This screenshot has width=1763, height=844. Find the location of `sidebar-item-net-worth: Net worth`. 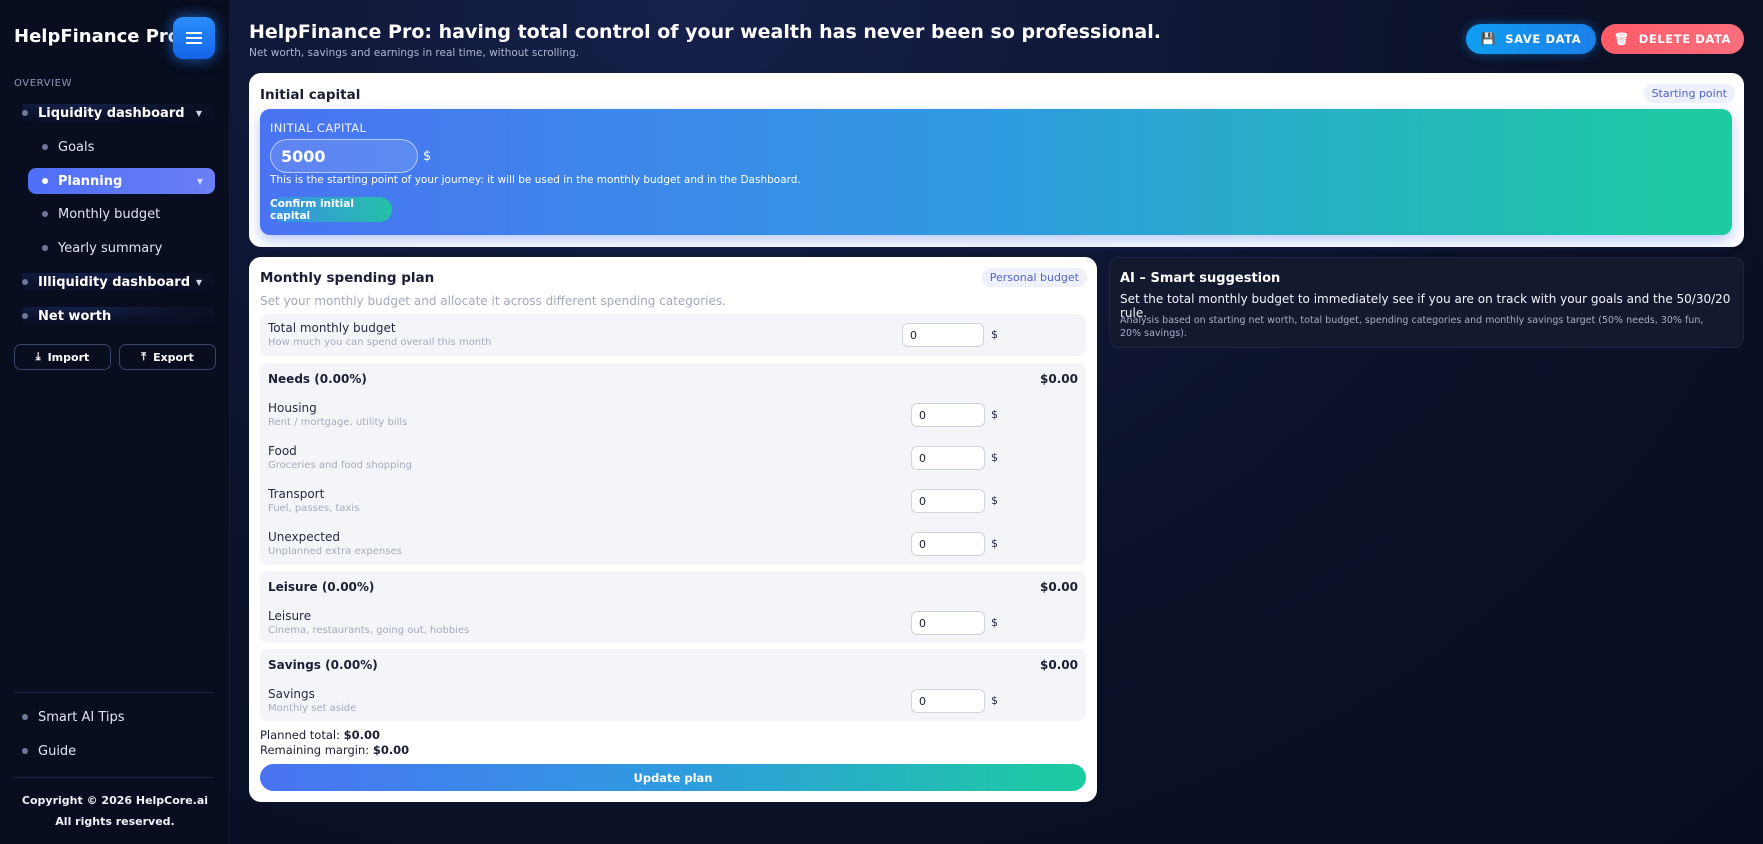

sidebar-item-net-worth: Net worth is located at coordinates (118, 316).